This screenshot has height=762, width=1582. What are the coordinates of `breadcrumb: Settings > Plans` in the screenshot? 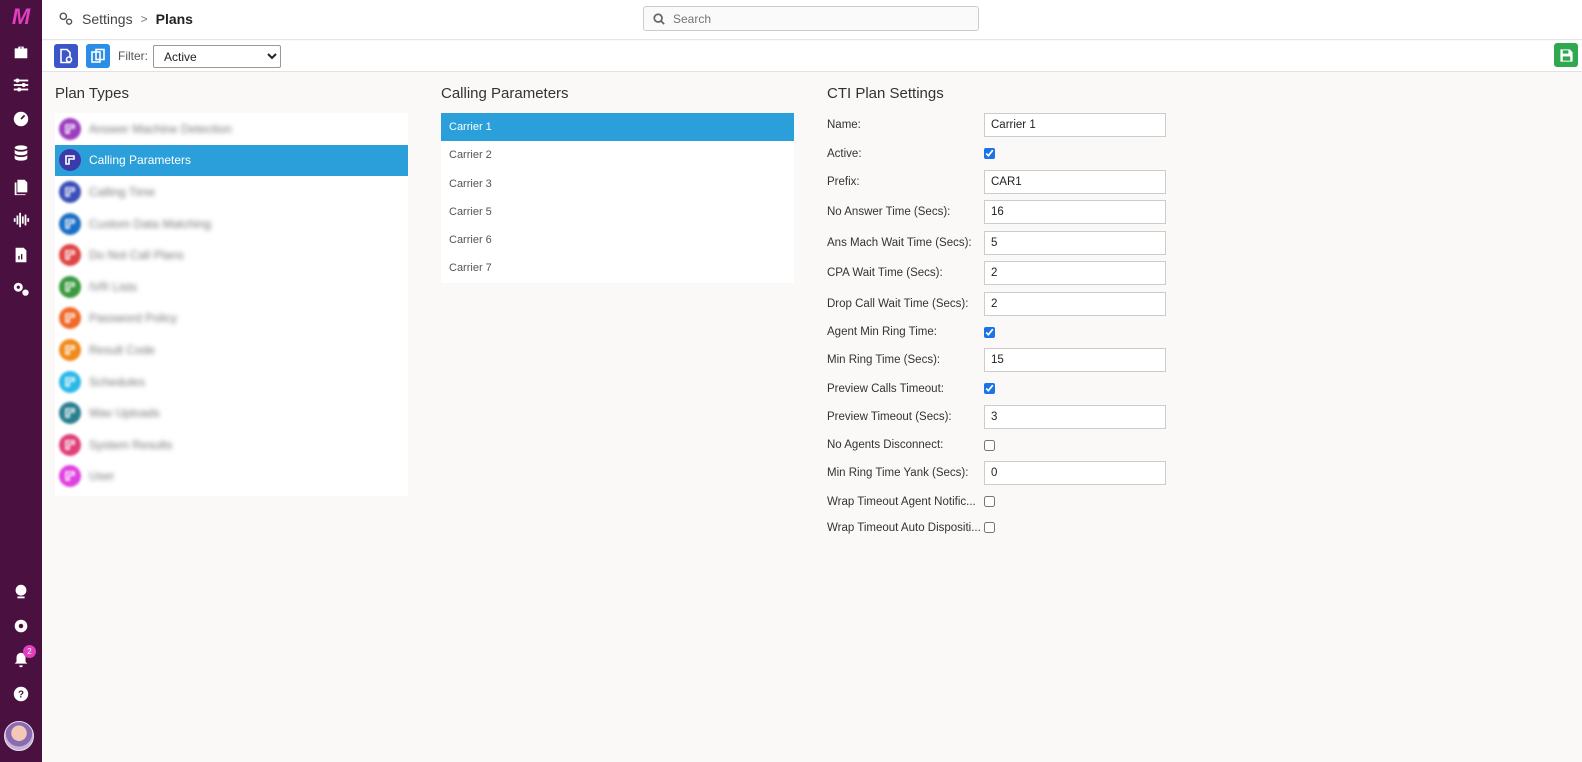 It's located at (125, 19).